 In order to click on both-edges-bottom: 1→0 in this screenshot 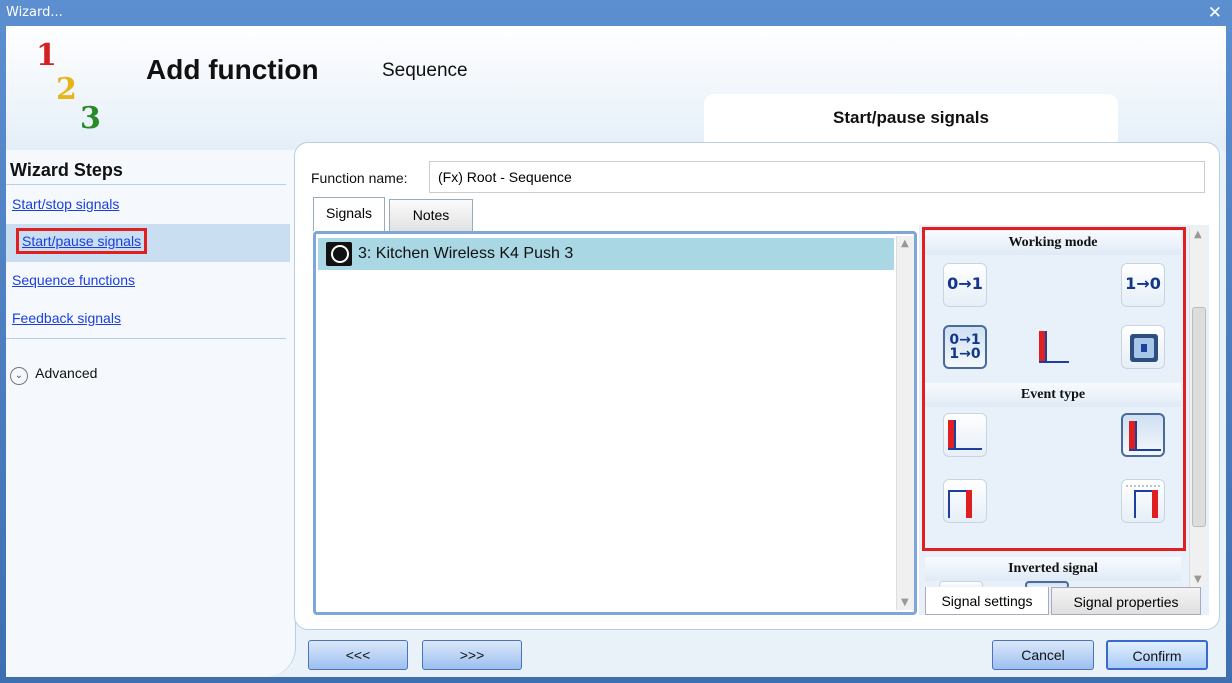, I will do `click(965, 354)`.